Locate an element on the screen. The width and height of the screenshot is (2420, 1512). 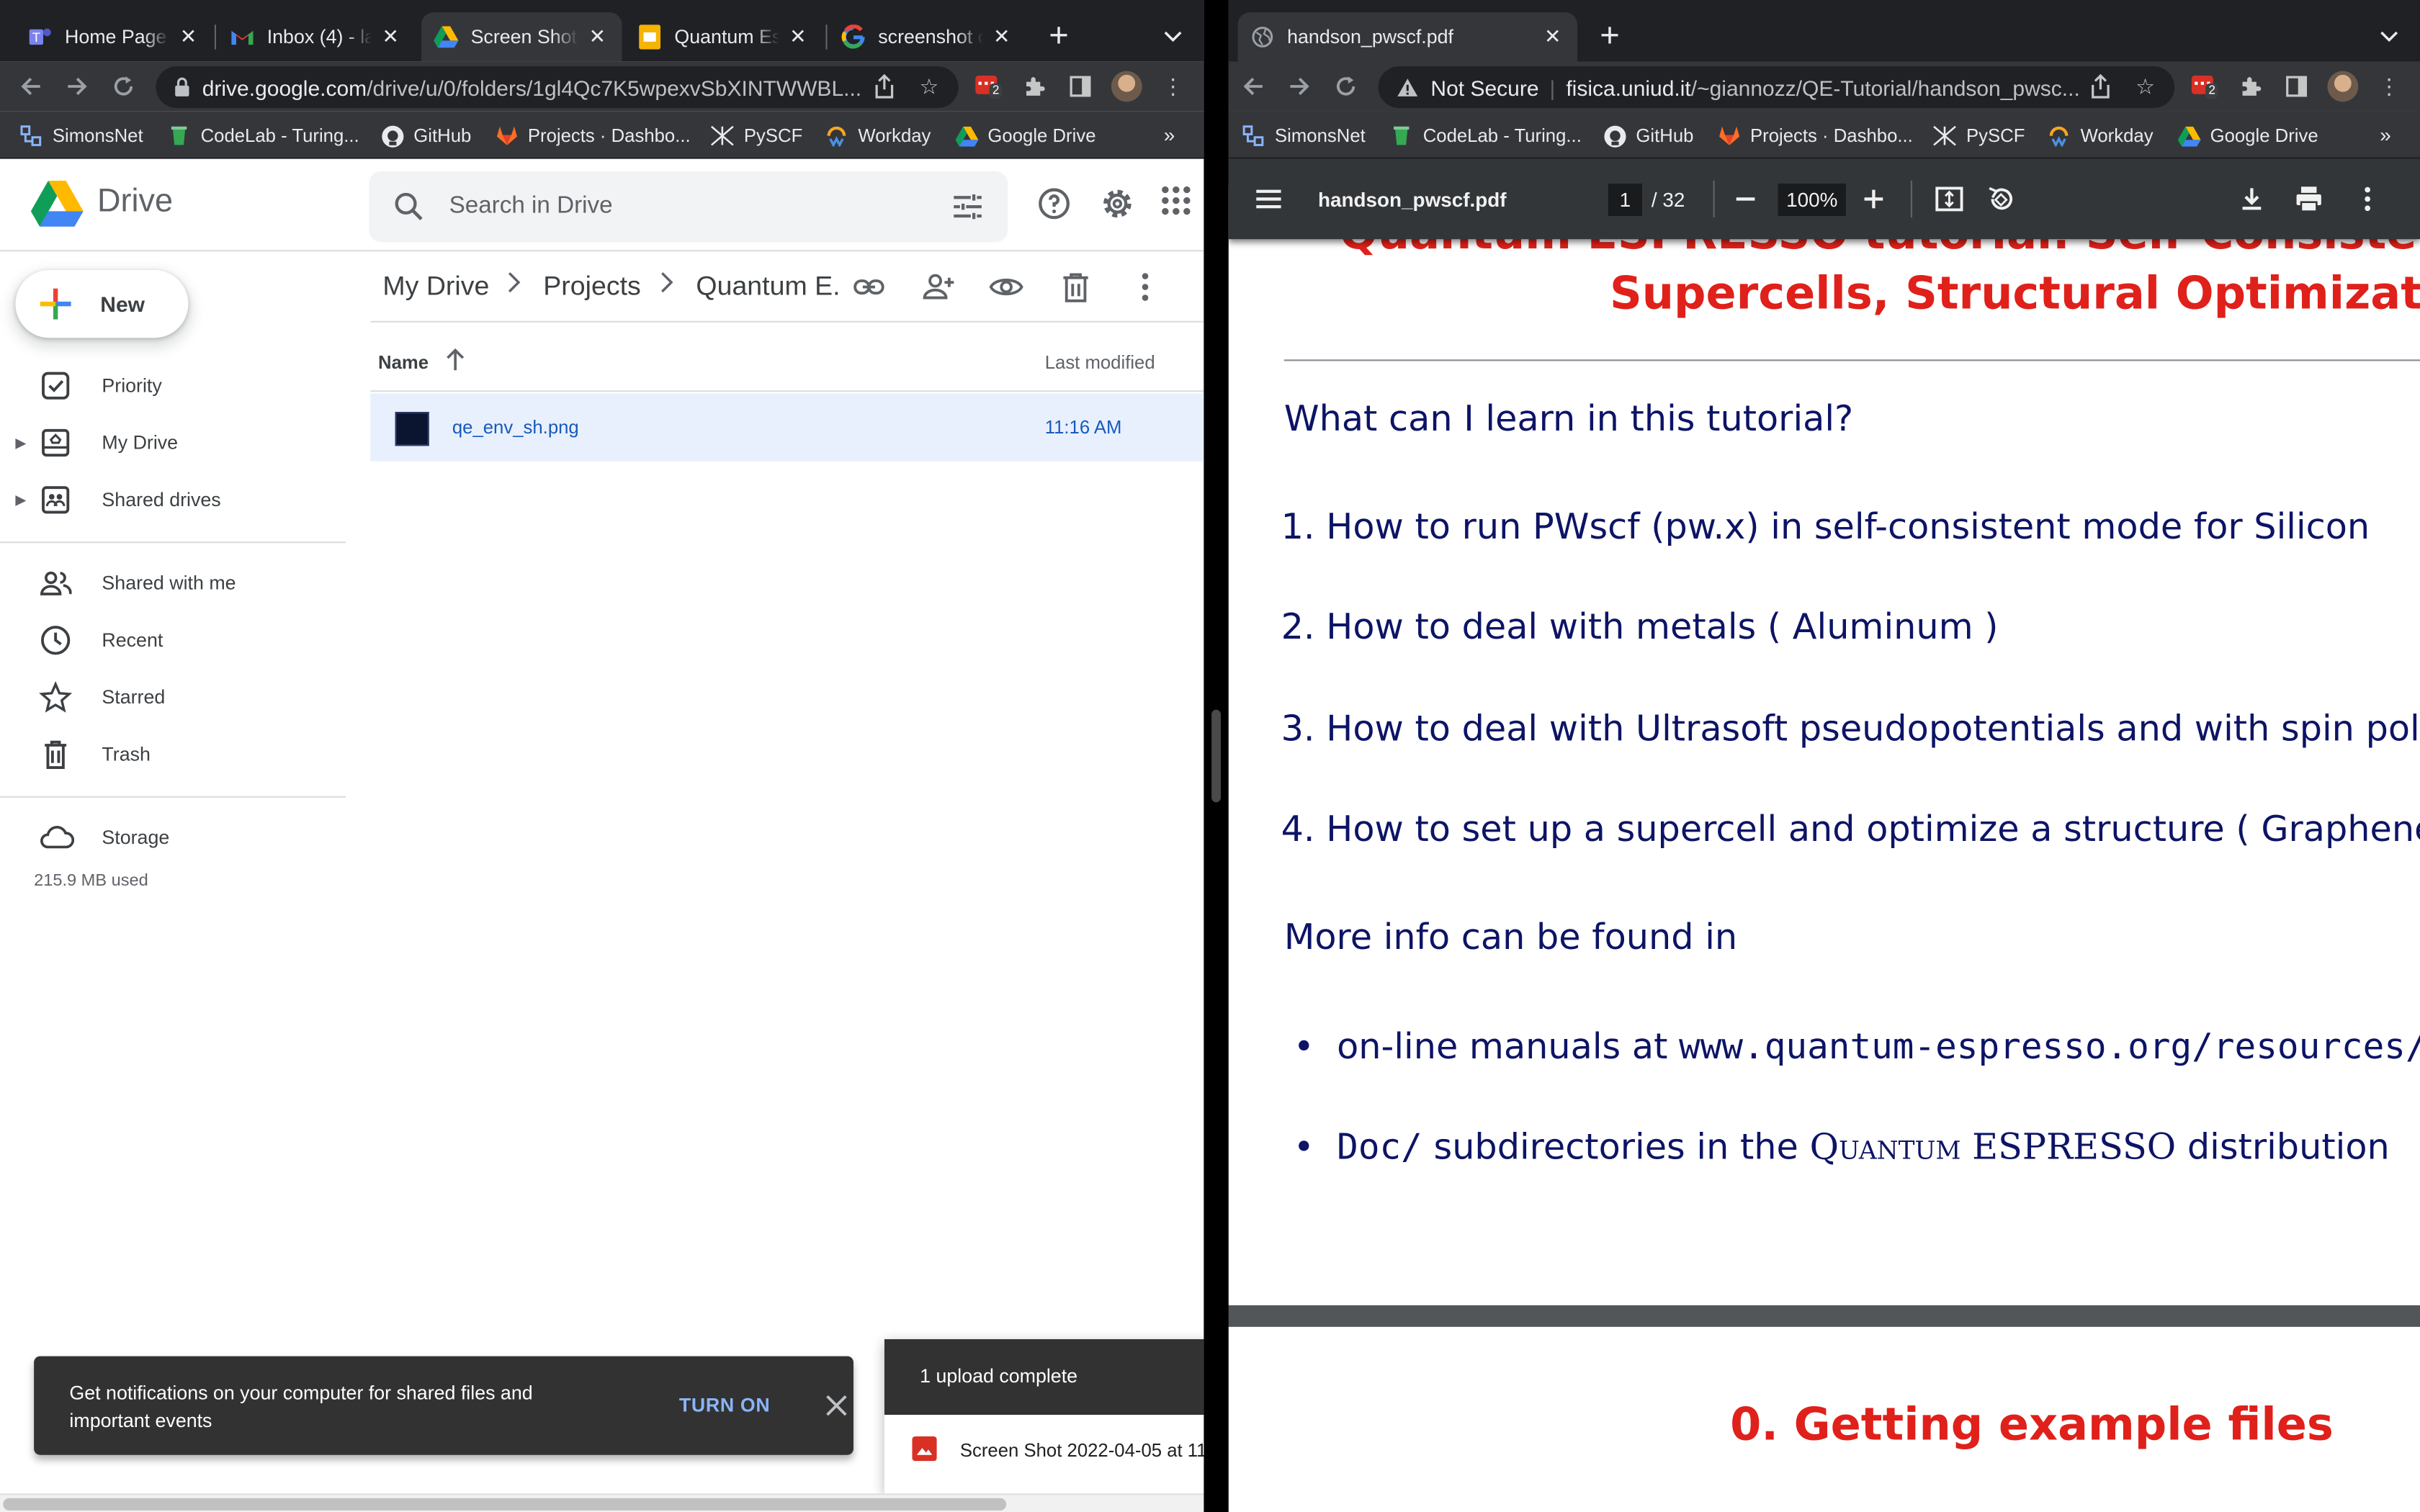
zoom-out-icon is located at coordinates (1748, 199).